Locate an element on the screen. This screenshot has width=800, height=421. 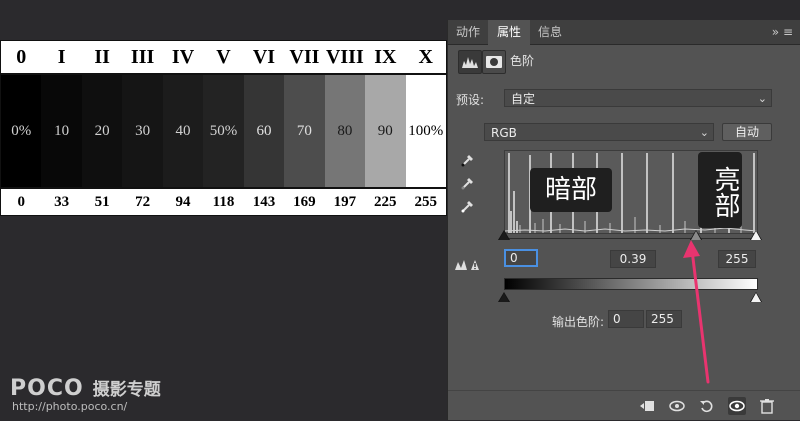
adjustment-name: 色阶 is located at coordinates (522, 61).